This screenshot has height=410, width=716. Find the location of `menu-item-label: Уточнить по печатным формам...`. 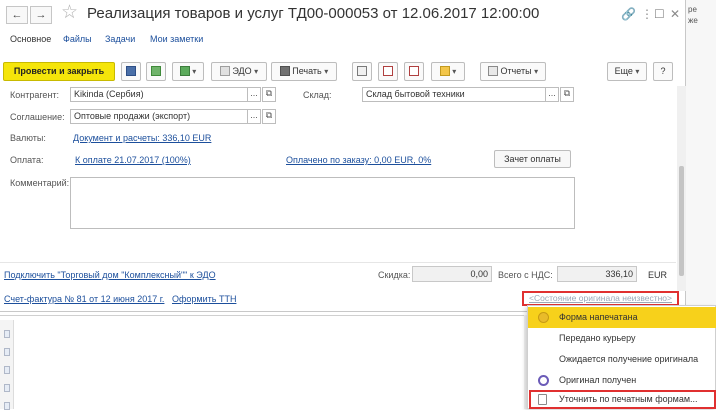

menu-item-label: Уточнить по печатным формам... is located at coordinates (628, 399).